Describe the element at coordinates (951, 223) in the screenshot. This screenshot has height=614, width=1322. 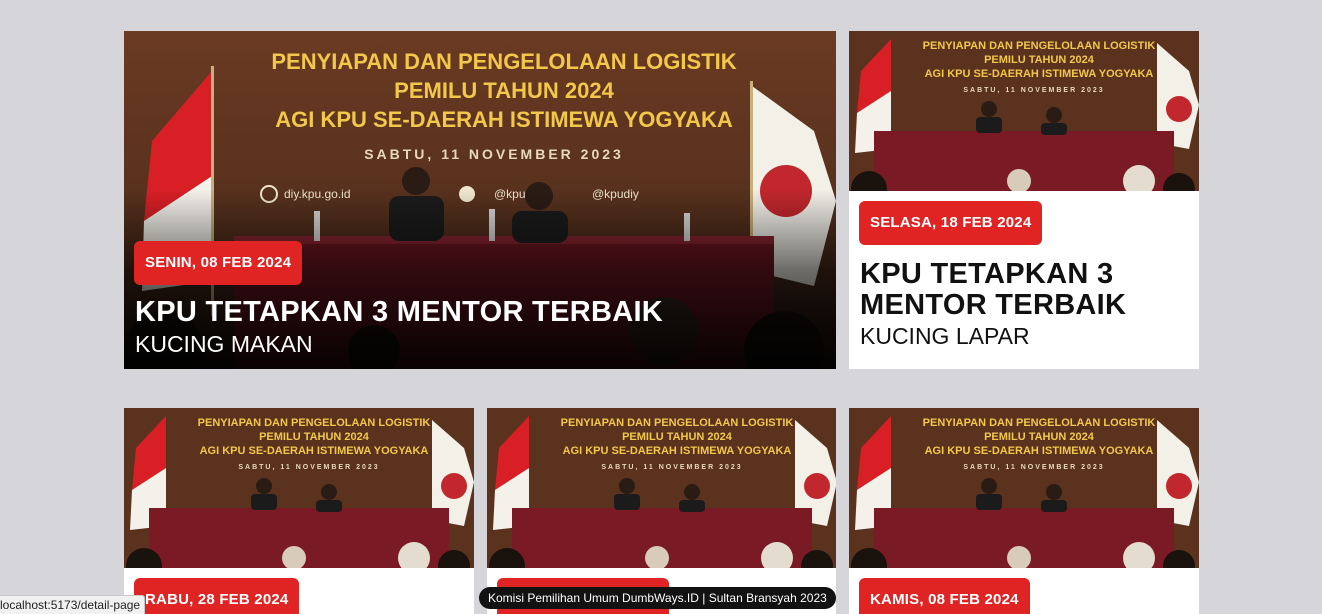
I see `side-date-badge: SELASA, 18 FEB 2024` at that location.